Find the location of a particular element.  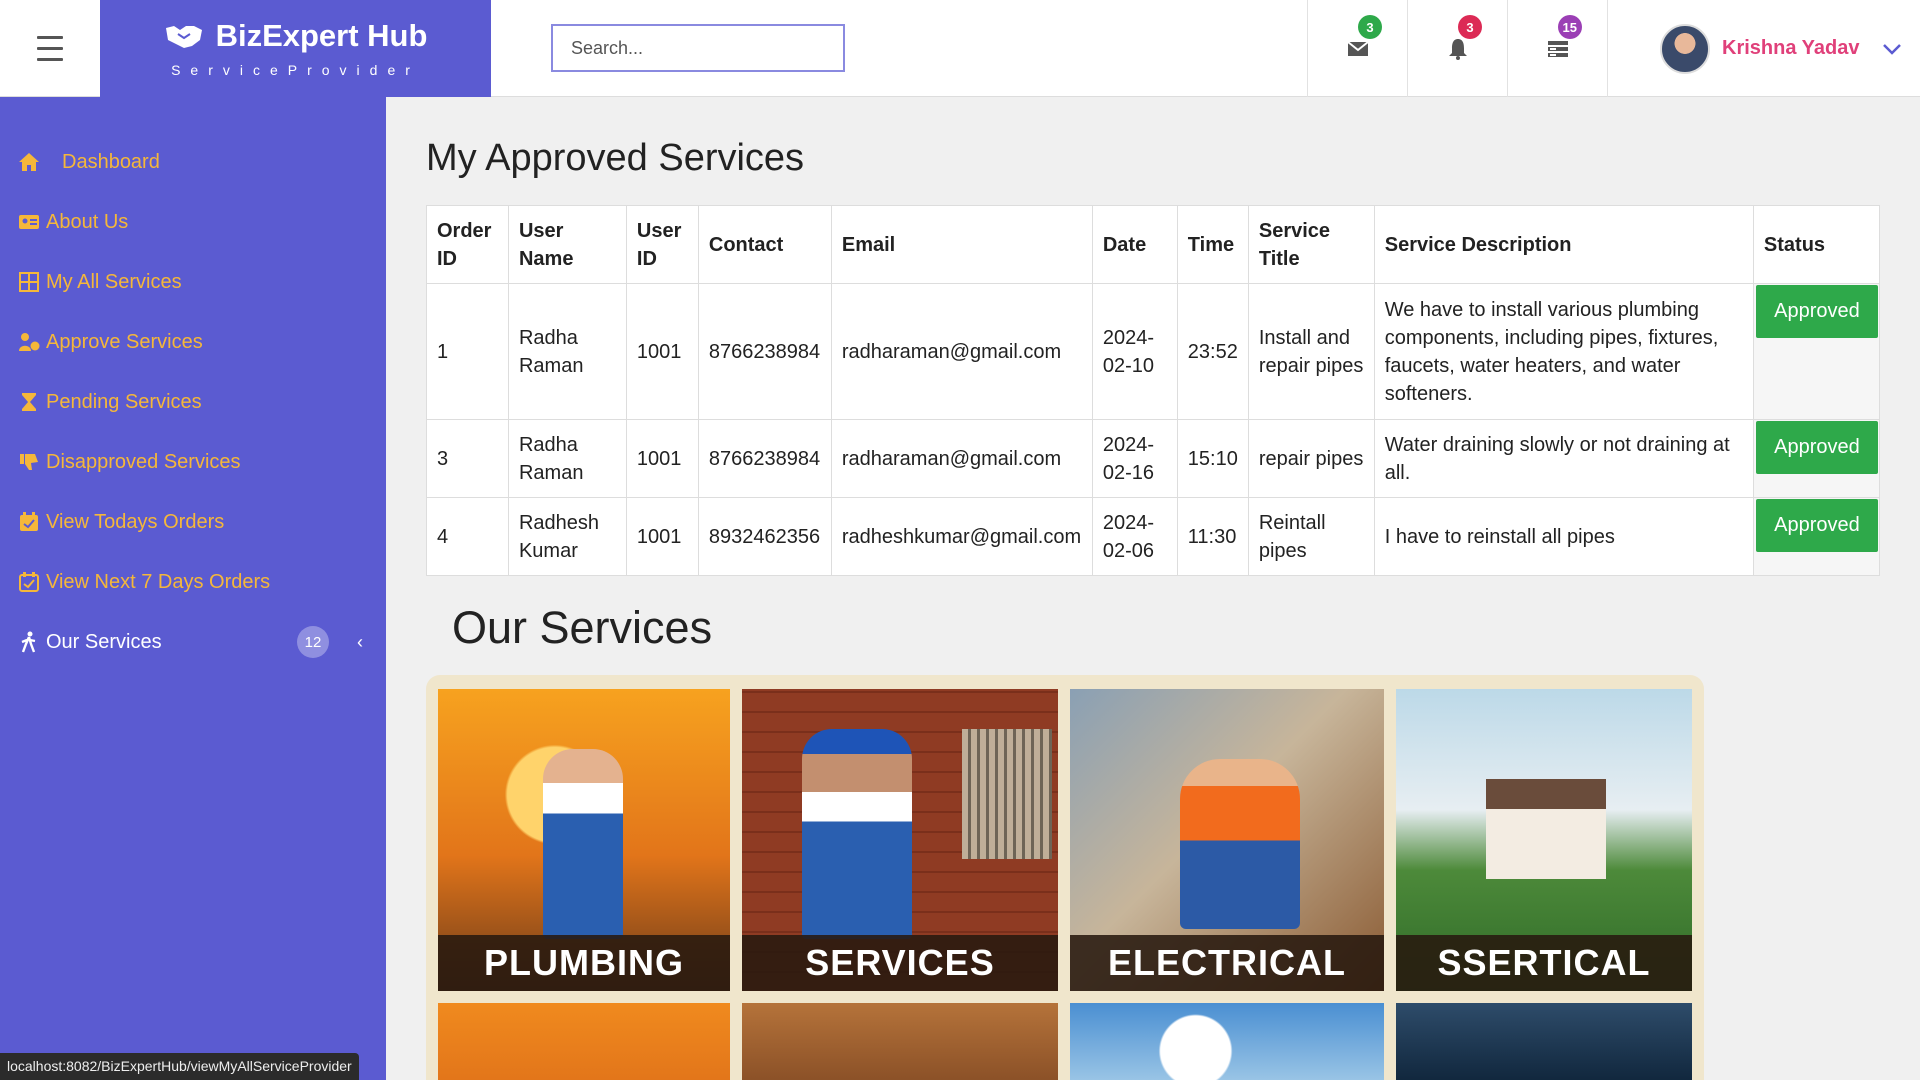

avatar is located at coordinates (1685, 48).